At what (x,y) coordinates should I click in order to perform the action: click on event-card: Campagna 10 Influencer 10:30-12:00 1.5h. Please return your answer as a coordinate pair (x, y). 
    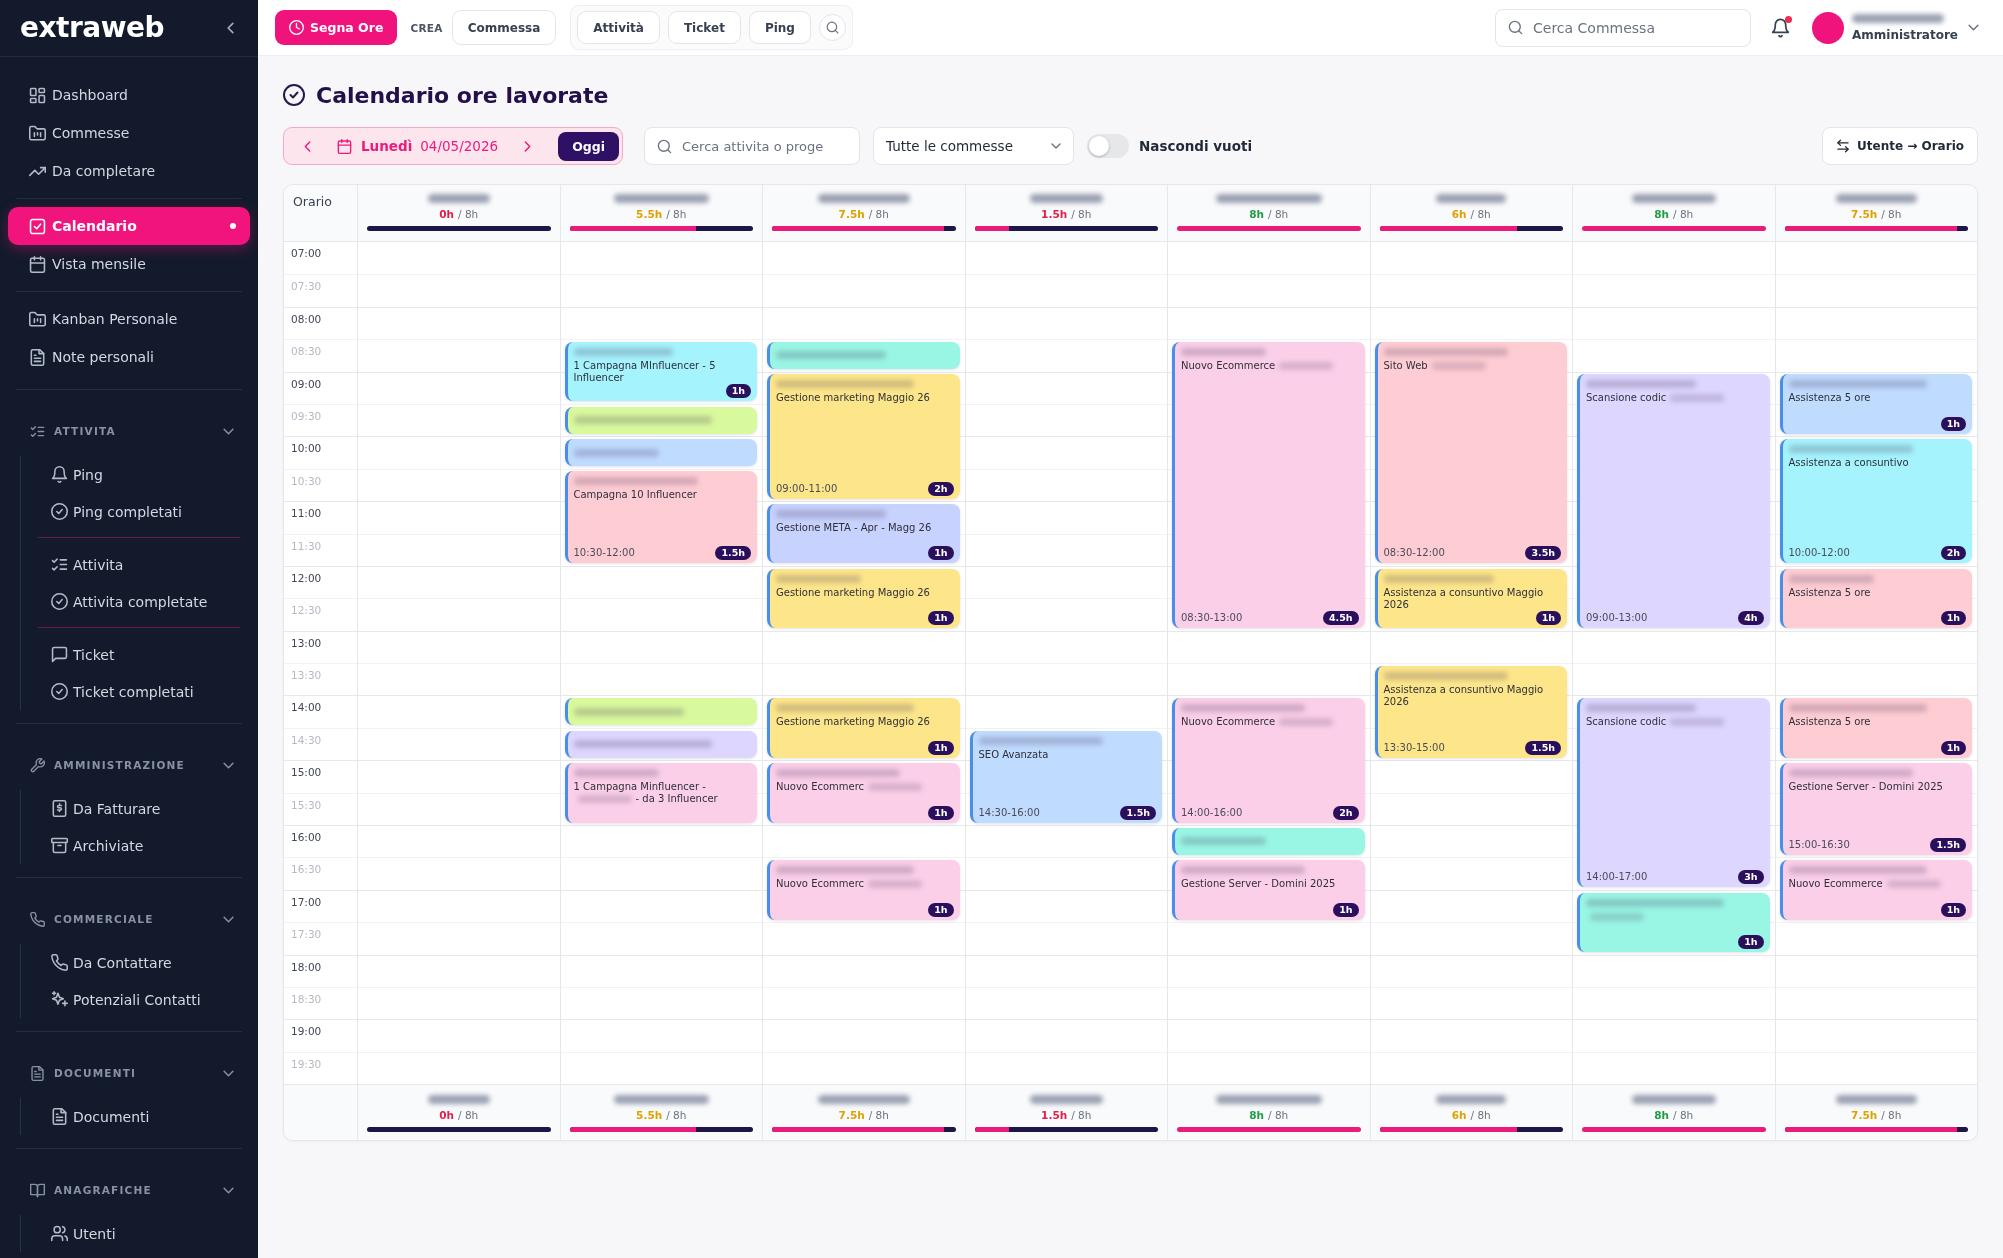
    Looking at the image, I should click on (660, 517).